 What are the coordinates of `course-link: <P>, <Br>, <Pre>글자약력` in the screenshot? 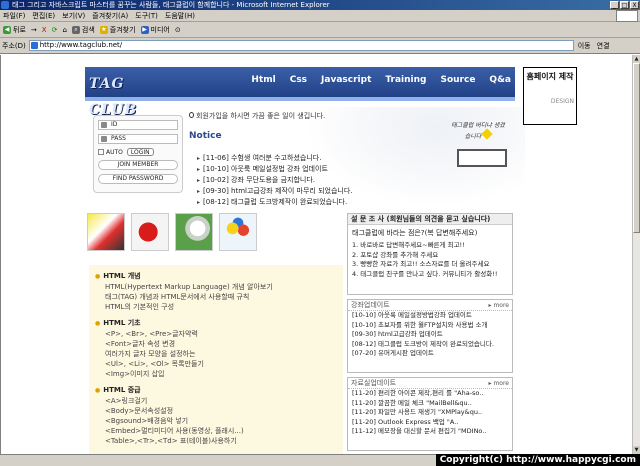 It's located at (219, 334).